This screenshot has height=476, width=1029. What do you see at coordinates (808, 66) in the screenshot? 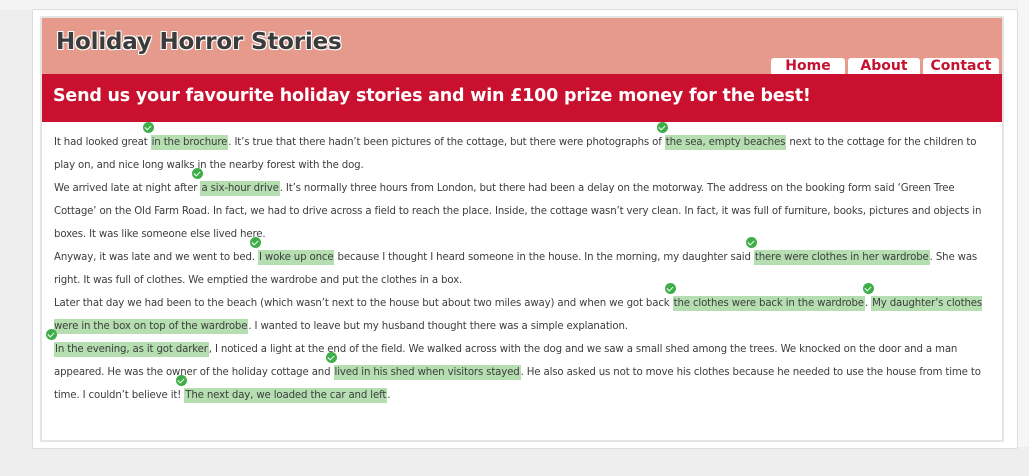
I see `nav-home-link: Home` at bounding box center [808, 66].